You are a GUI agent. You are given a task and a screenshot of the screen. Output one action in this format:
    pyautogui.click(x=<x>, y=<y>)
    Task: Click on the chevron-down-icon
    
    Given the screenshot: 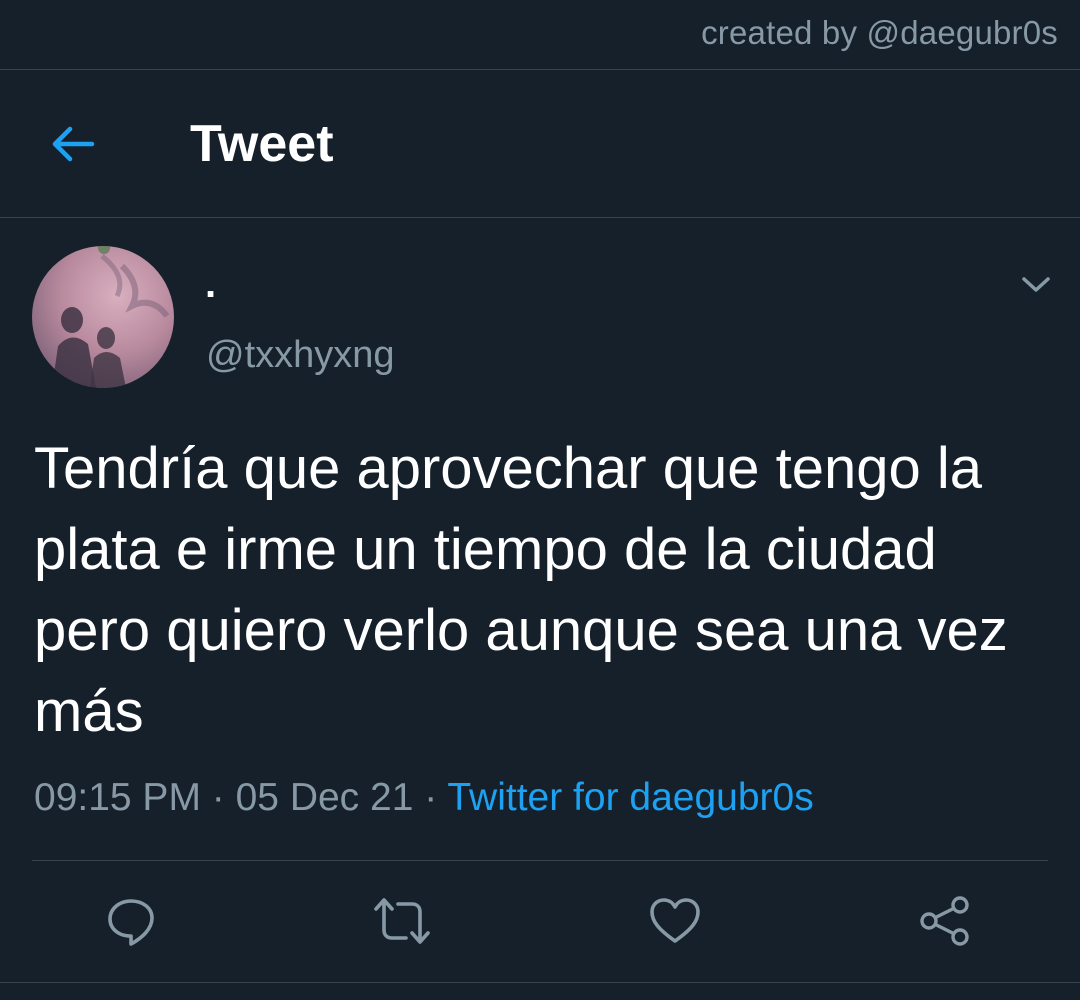 What is the action you would take?
    pyautogui.click(x=1036, y=284)
    